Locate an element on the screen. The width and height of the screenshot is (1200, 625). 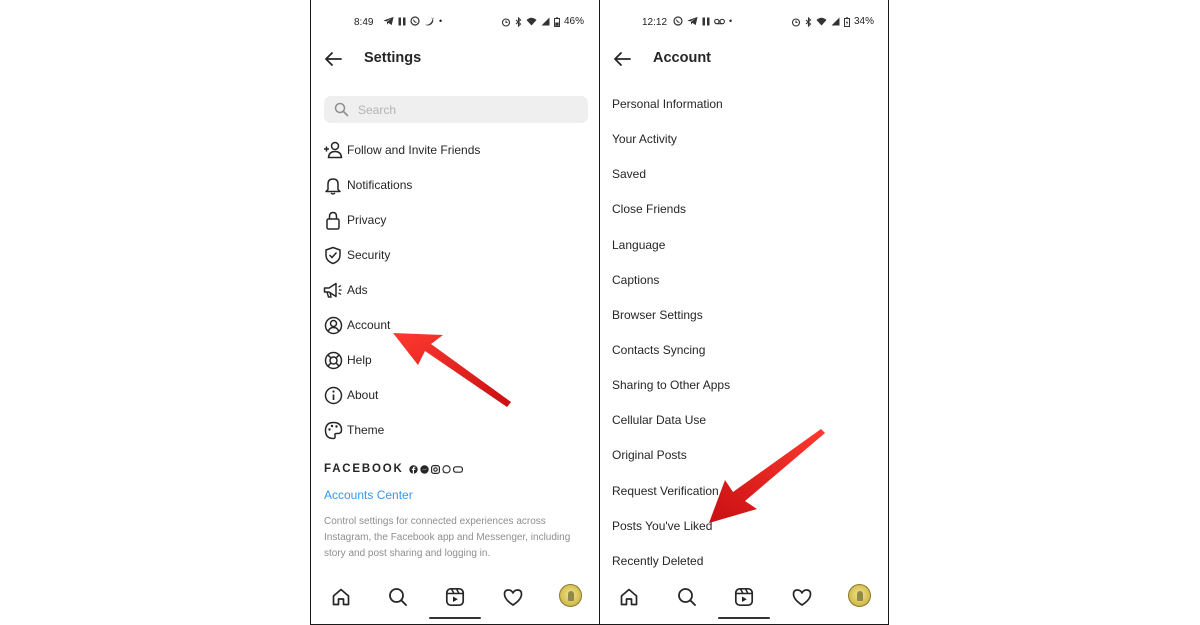
lifebuoy-icon is located at coordinates (333, 360).